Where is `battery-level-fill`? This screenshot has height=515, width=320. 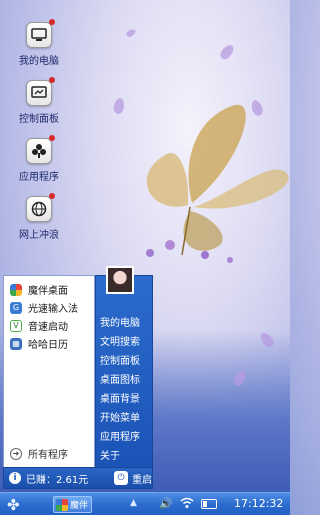
battery-level-fill is located at coordinates (205, 504).